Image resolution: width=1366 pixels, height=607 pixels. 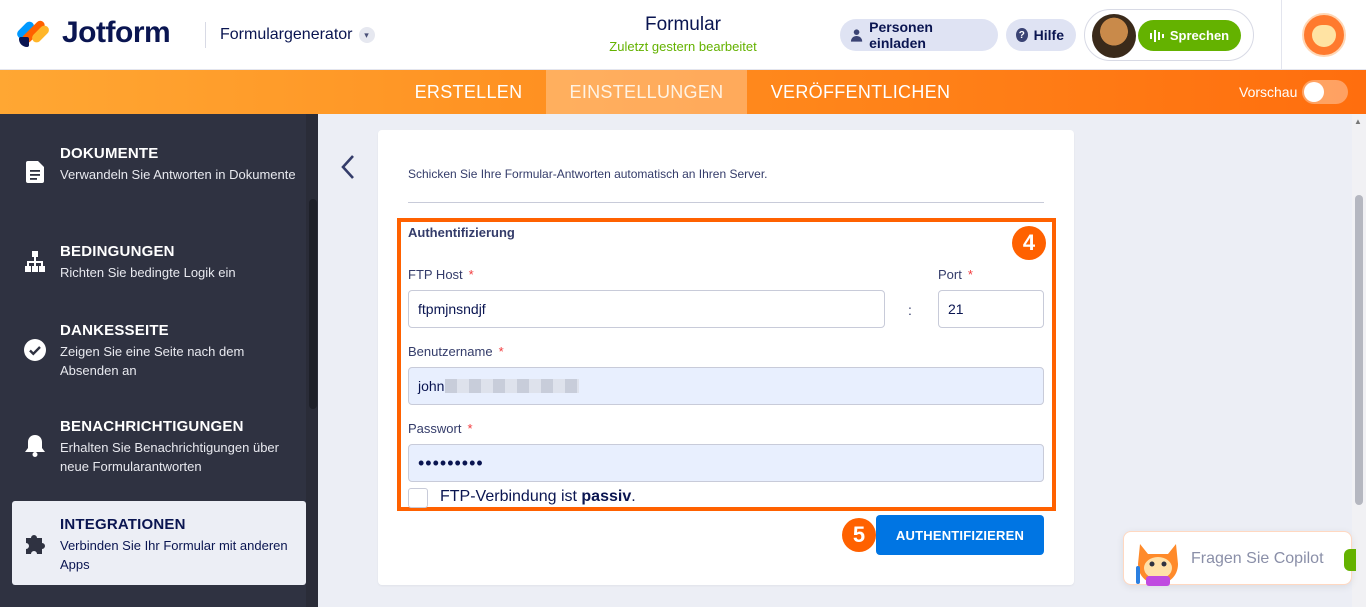 I want to click on sidebar-scrollbar-thumb, so click(x=313, y=304).